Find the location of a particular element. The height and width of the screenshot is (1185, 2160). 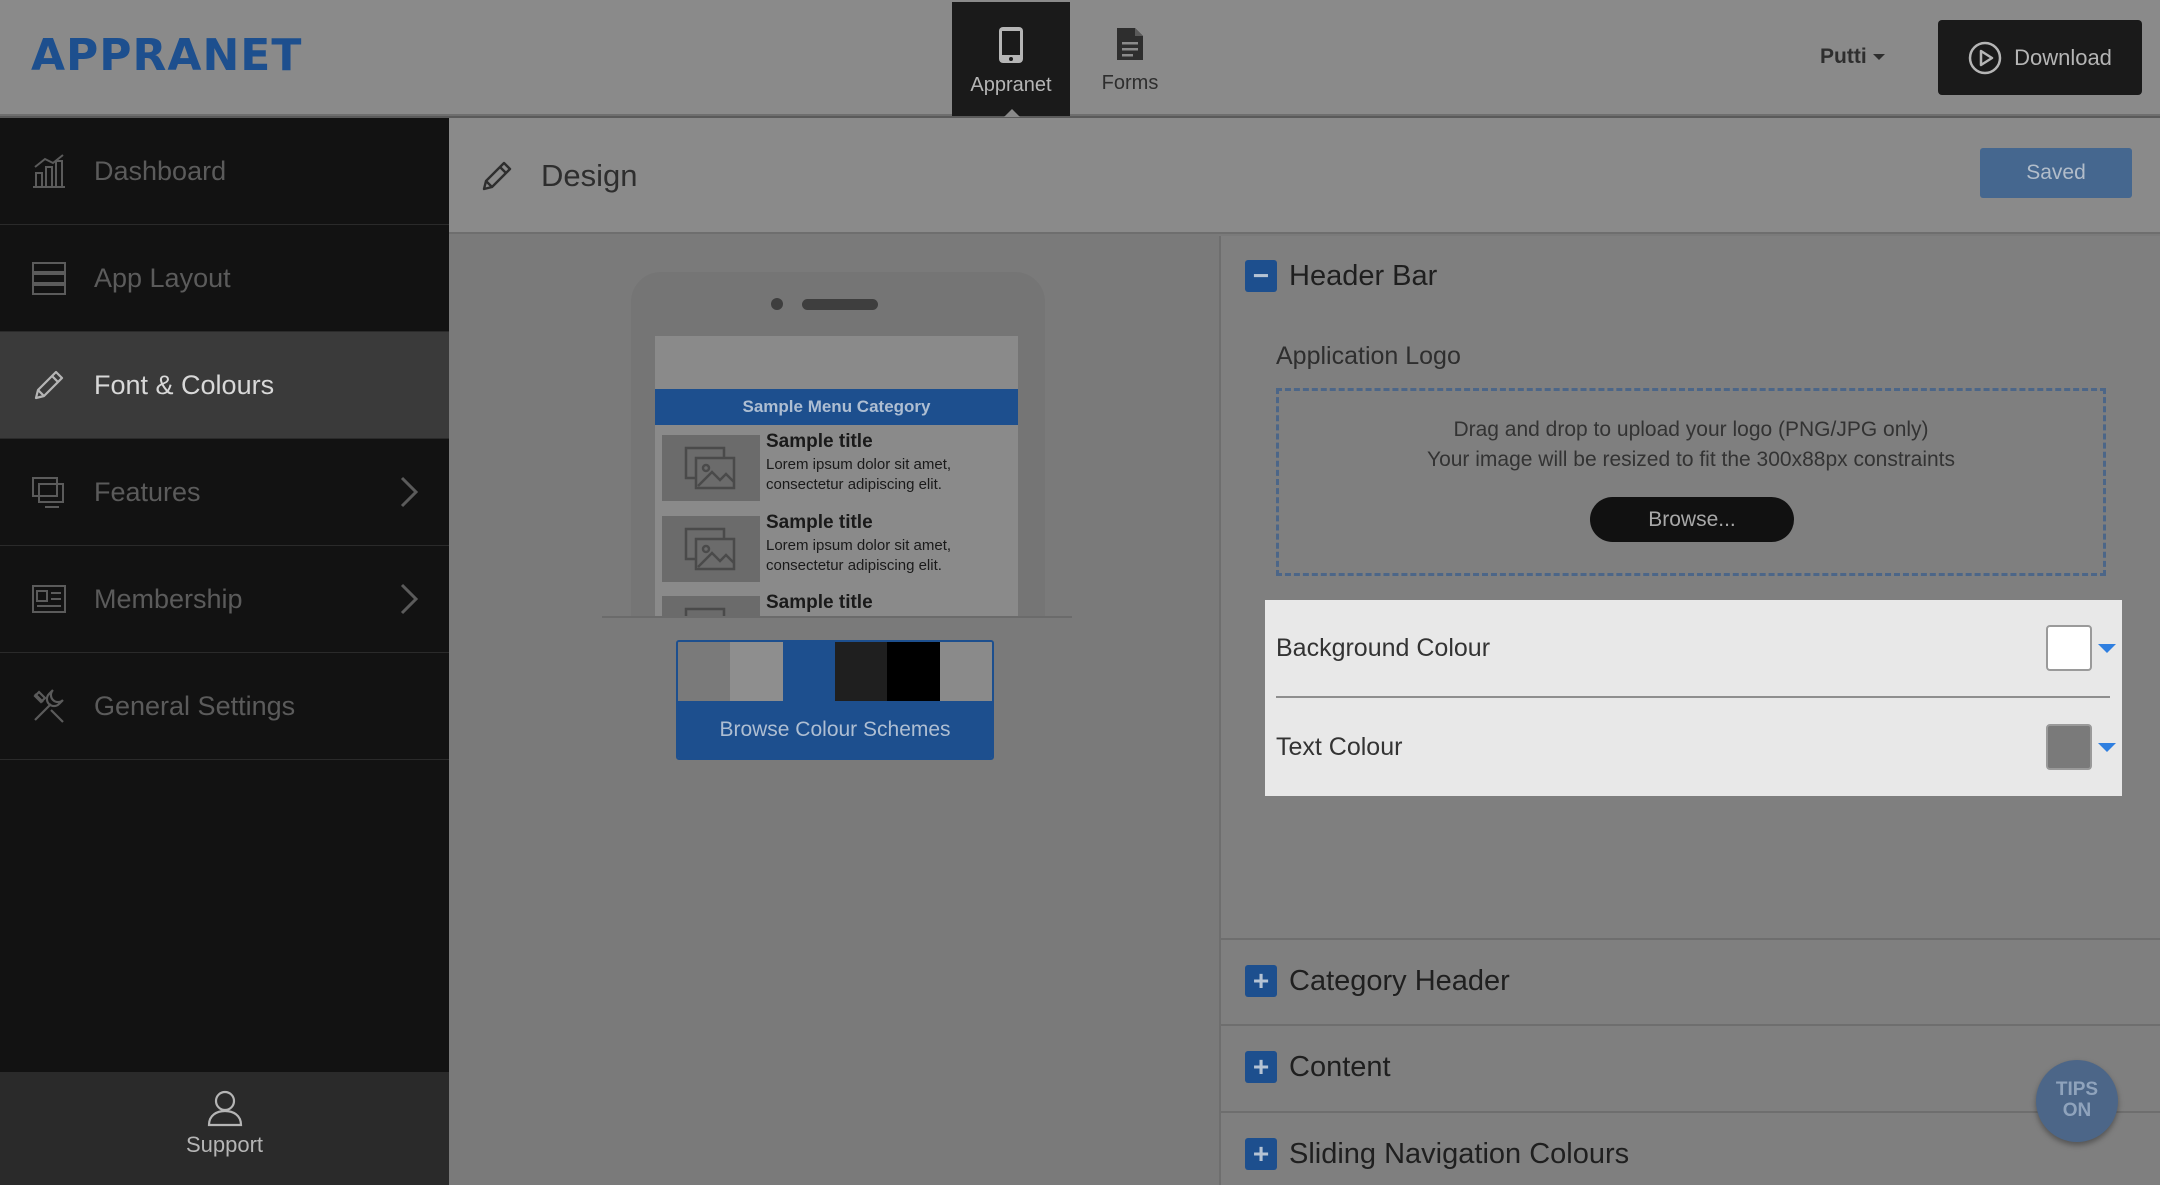

sidebar-item-app-layout: App Layout is located at coordinates (224, 278).